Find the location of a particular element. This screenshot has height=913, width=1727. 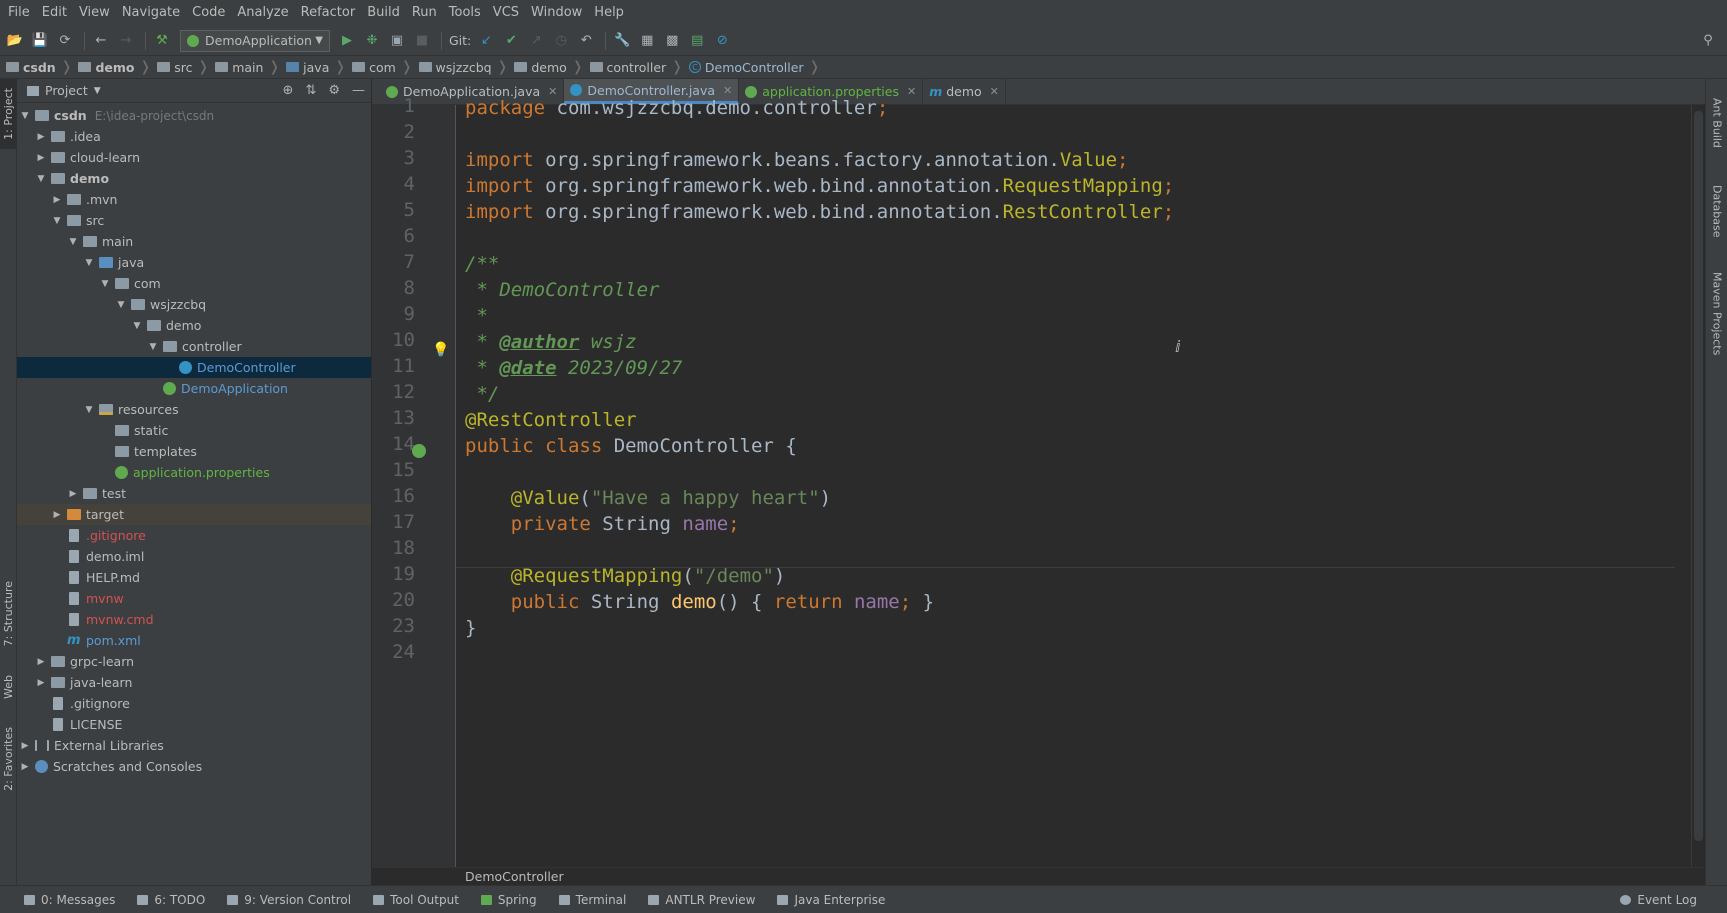

tree-item: ▶ cloud-learn is located at coordinates (194, 157).